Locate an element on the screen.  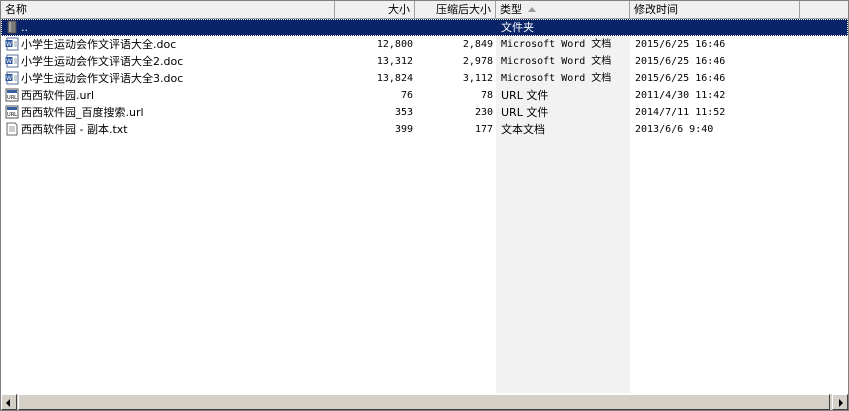
file-size-cell: 76 is located at coordinates (406, 95).